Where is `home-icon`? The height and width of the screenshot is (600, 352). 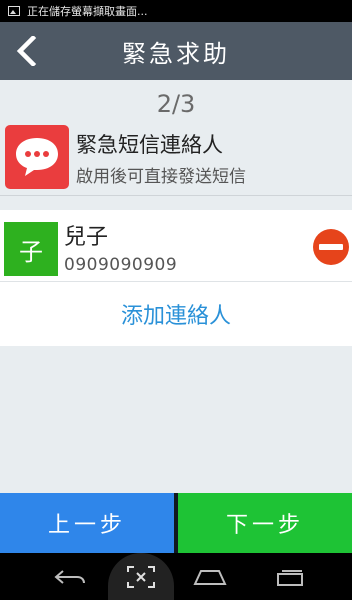
home-icon is located at coordinates (210, 577).